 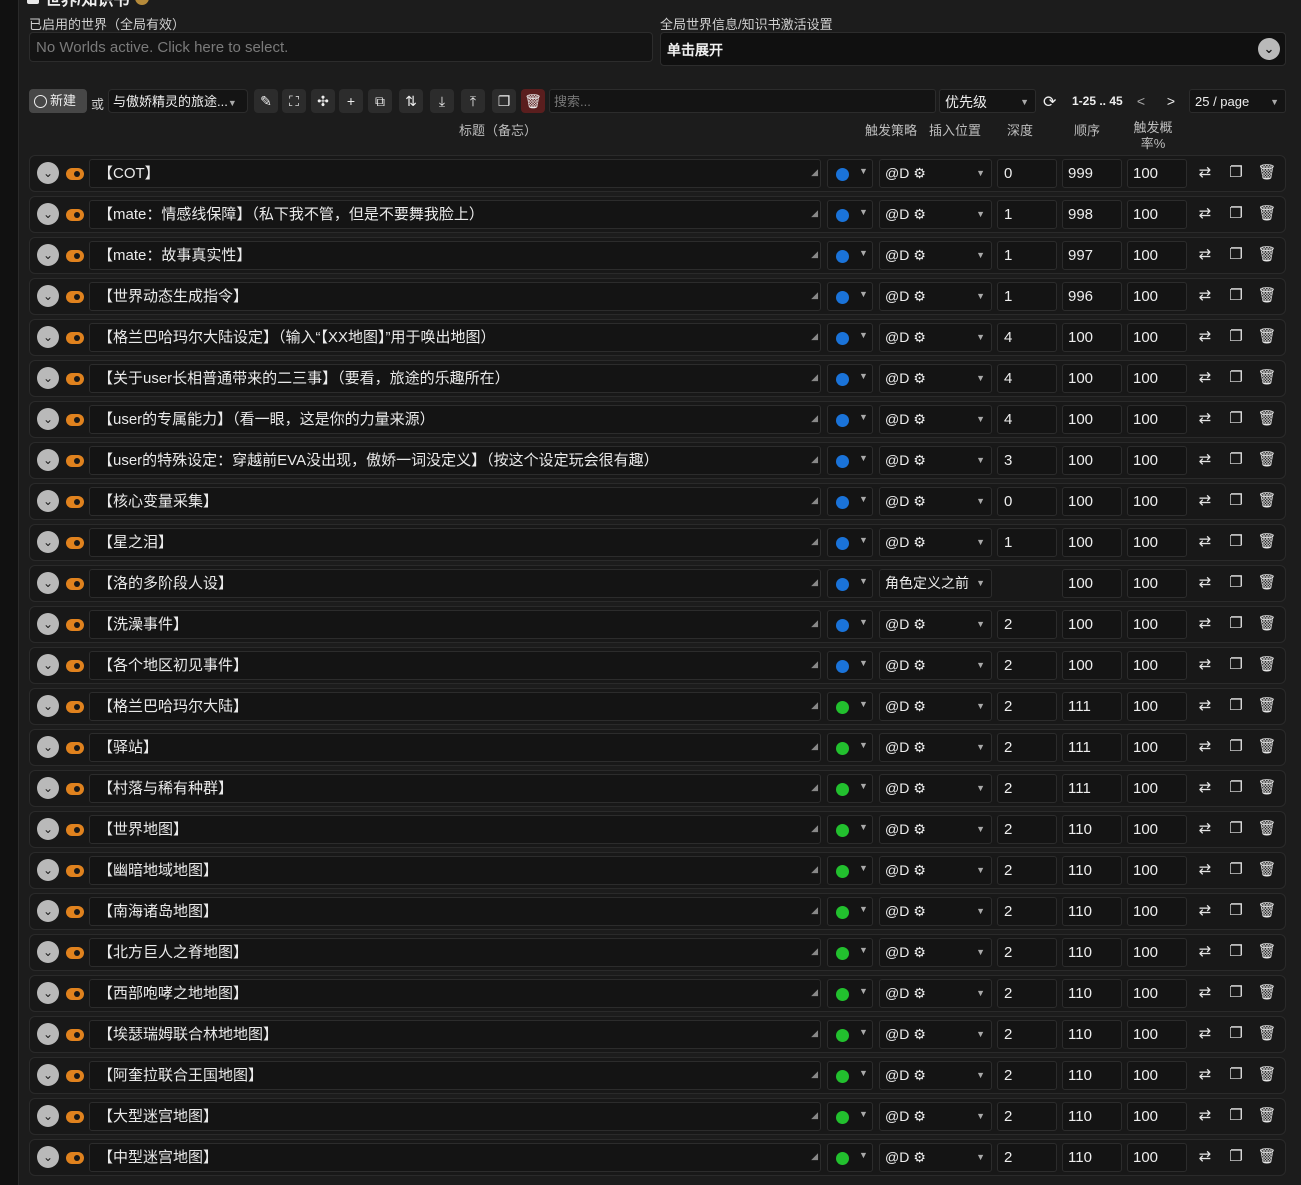 I want to click on depth-input: 3, so click(x=1027, y=460).